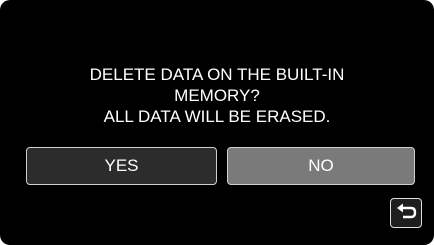 Image resolution: width=434 pixels, height=245 pixels. Describe the element at coordinates (217, 74) in the screenshot. I see `message-line-1: DELETE DATA ON THE BUILT-IN` at that location.